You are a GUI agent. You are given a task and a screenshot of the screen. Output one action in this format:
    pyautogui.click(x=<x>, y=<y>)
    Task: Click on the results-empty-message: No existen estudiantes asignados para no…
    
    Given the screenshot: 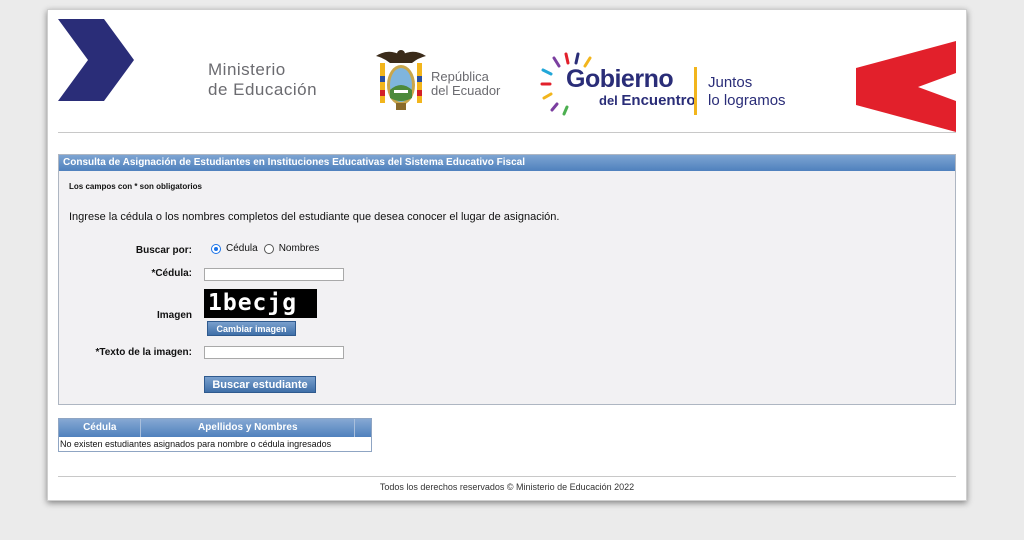 What is the action you would take?
    pyautogui.click(x=196, y=444)
    